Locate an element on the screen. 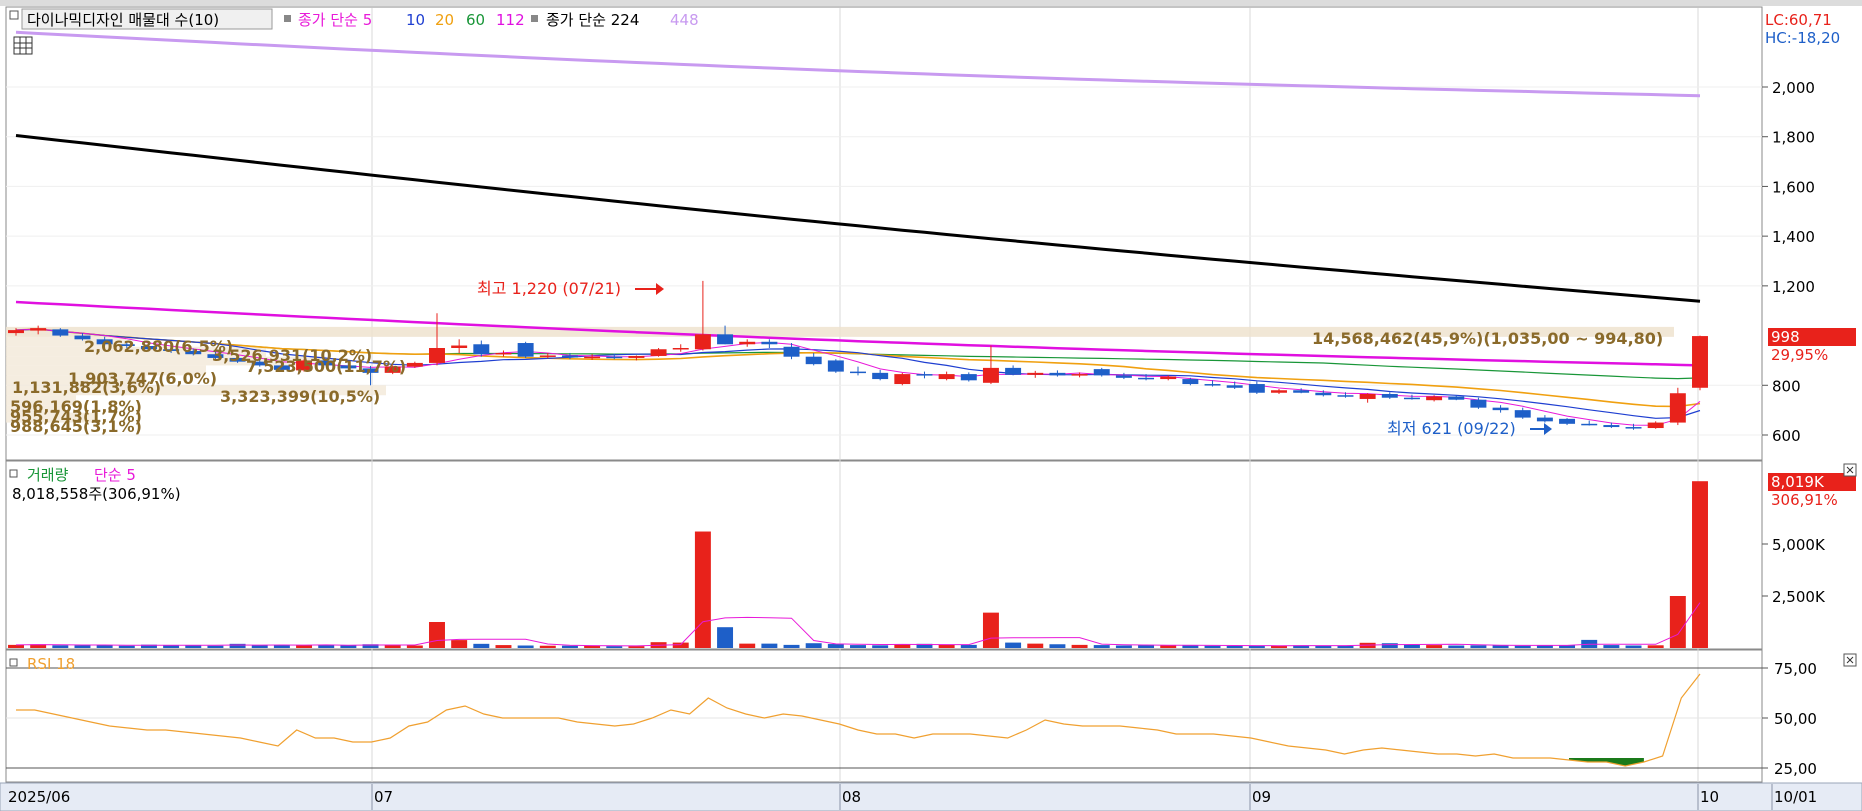 Image resolution: width=1862 pixels, height=811 pixels. profile-label-0: 2,062,880(6,5%) is located at coordinates (158, 346).